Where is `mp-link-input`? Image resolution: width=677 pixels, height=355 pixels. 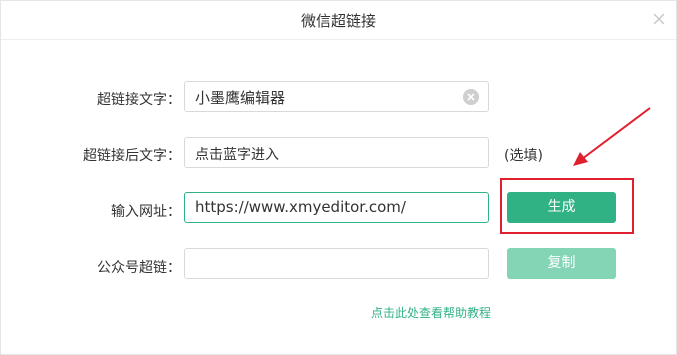
mp-link-input is located at coordinates (336, 263).